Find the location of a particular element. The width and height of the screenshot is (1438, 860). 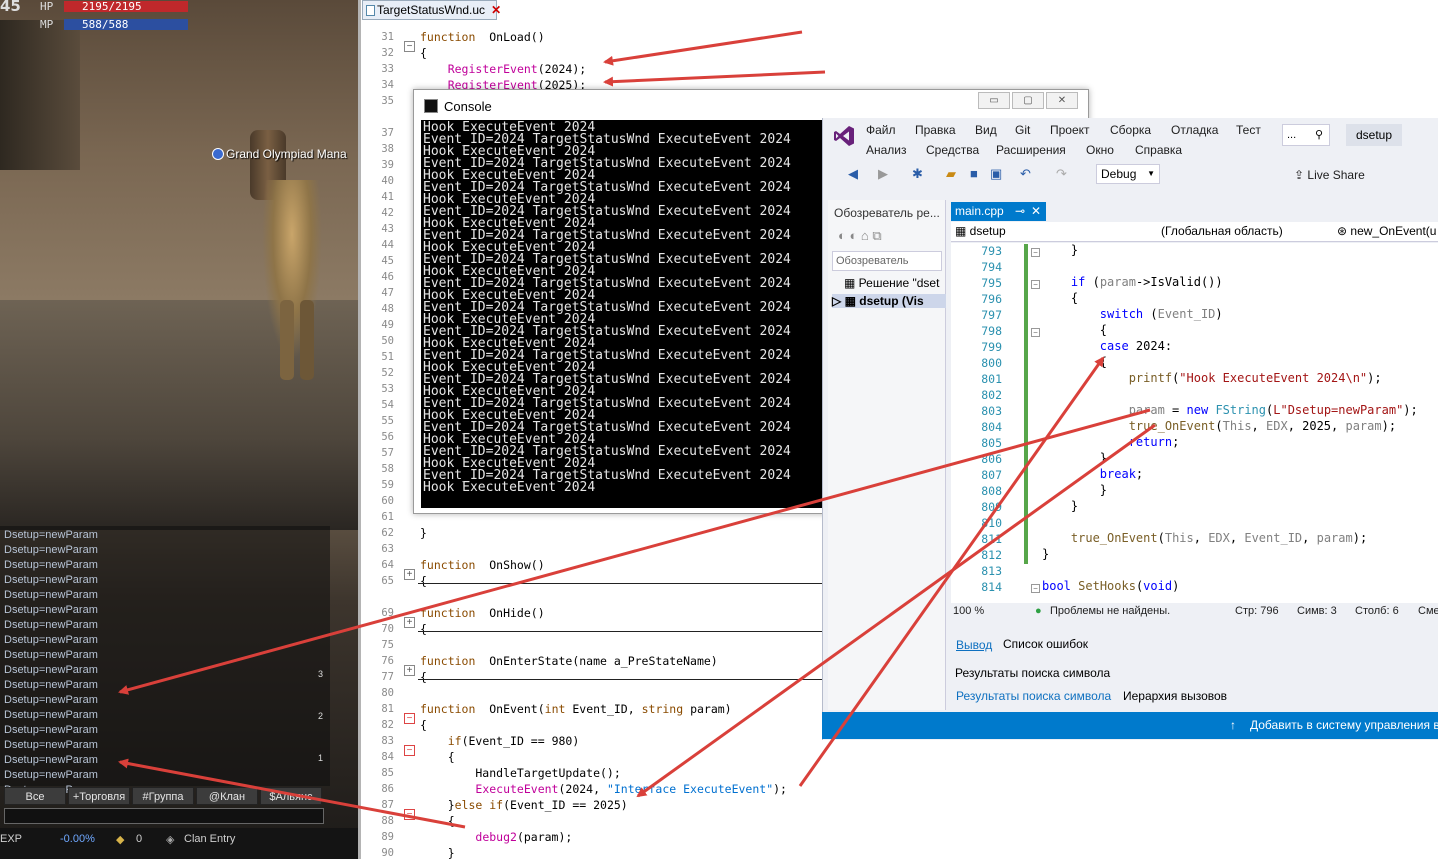

maximize-icon: ▢ is located at coordinates (1028, 100).